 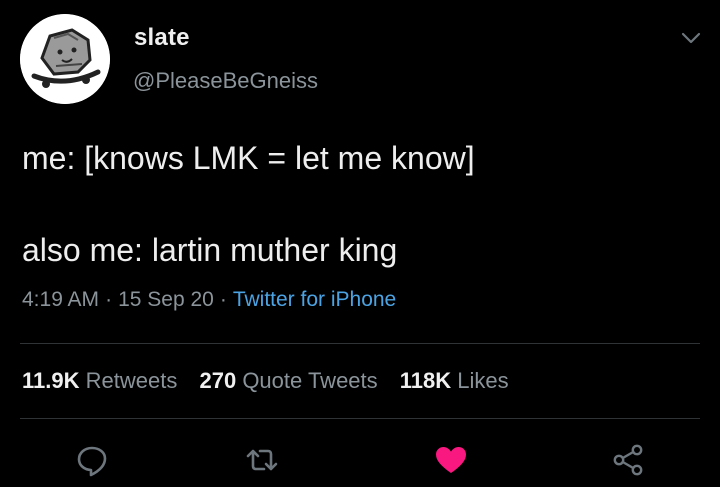 I want to click on reply-icon, so click(x=92, y=460).